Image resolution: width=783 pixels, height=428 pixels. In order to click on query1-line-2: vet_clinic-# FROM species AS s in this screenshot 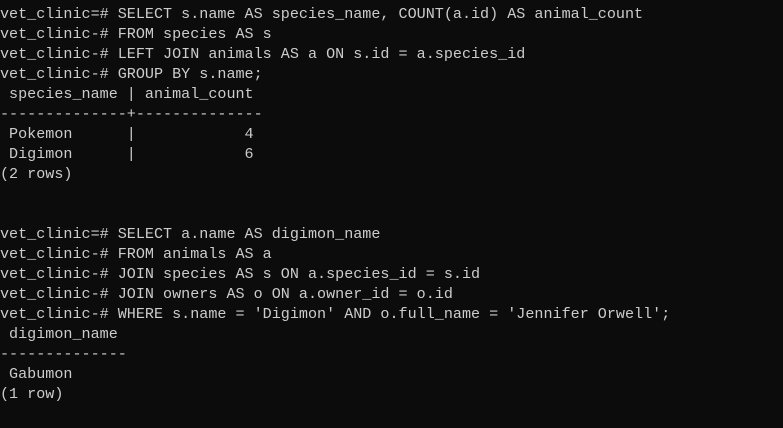, I will do `click(136, 34)`.